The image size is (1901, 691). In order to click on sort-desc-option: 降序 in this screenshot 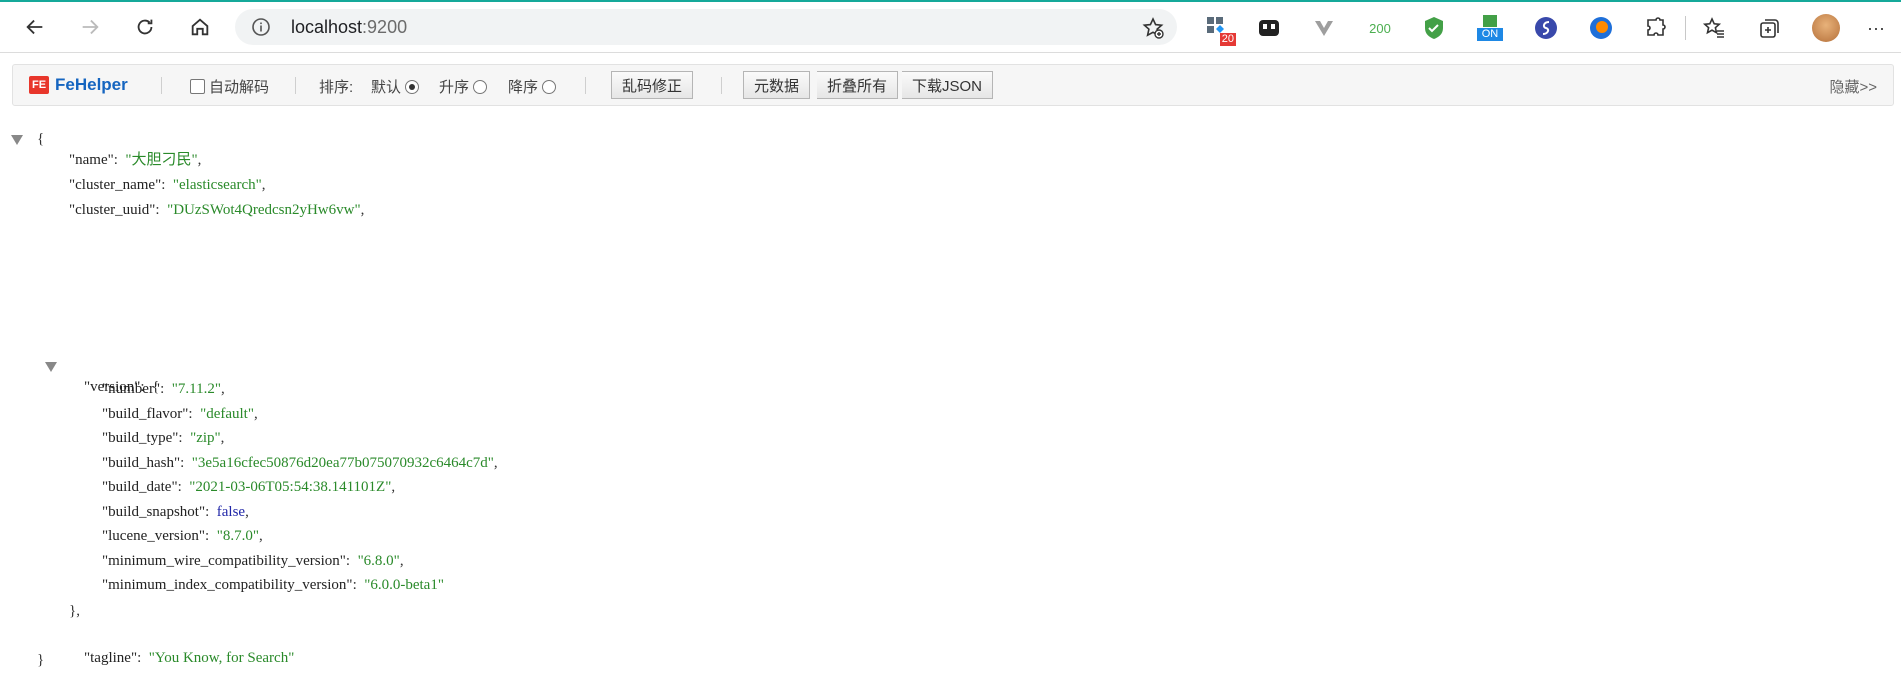, I will do `click(532, 86)`.